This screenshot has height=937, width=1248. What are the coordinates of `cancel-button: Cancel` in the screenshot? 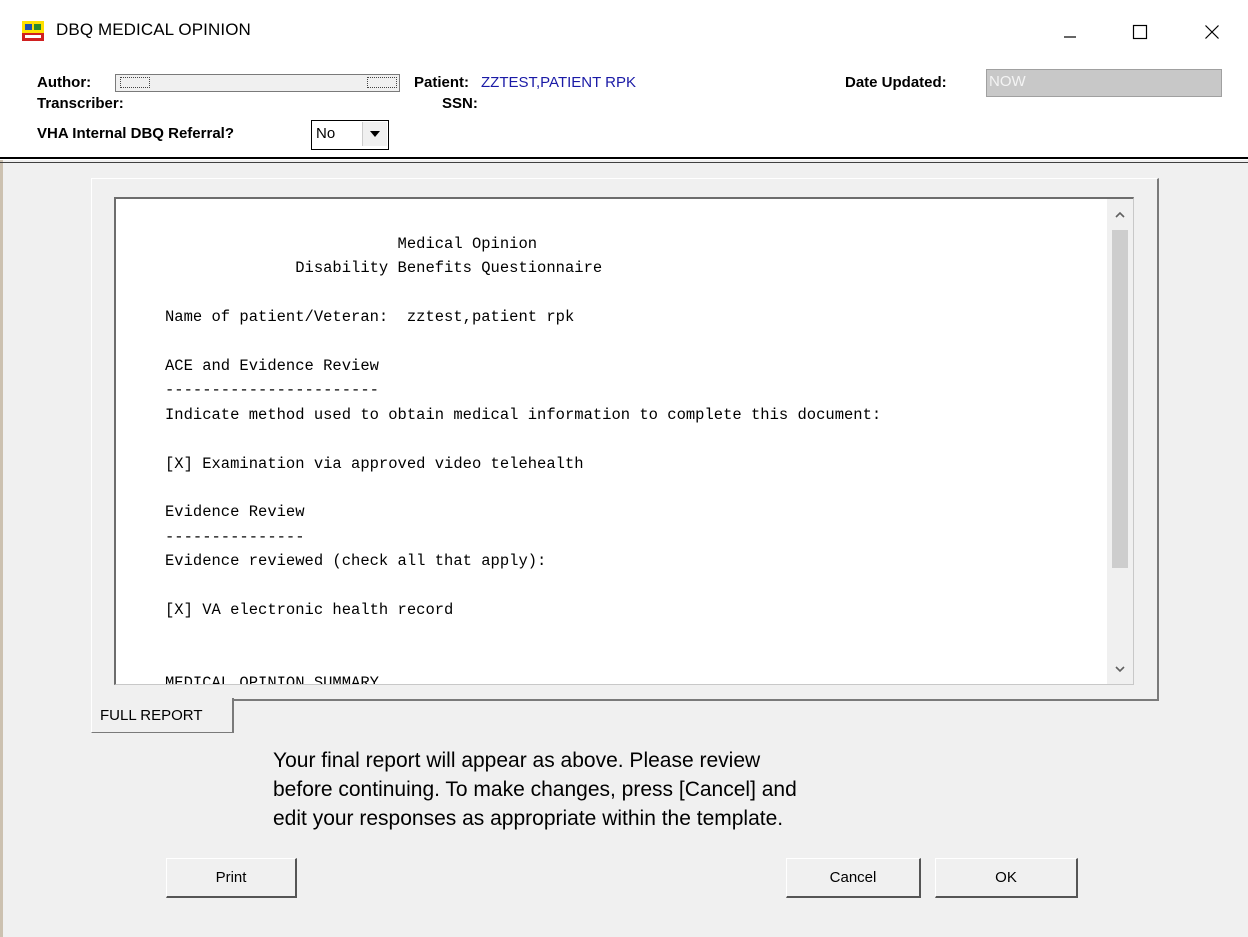 It's located at (853, 878).